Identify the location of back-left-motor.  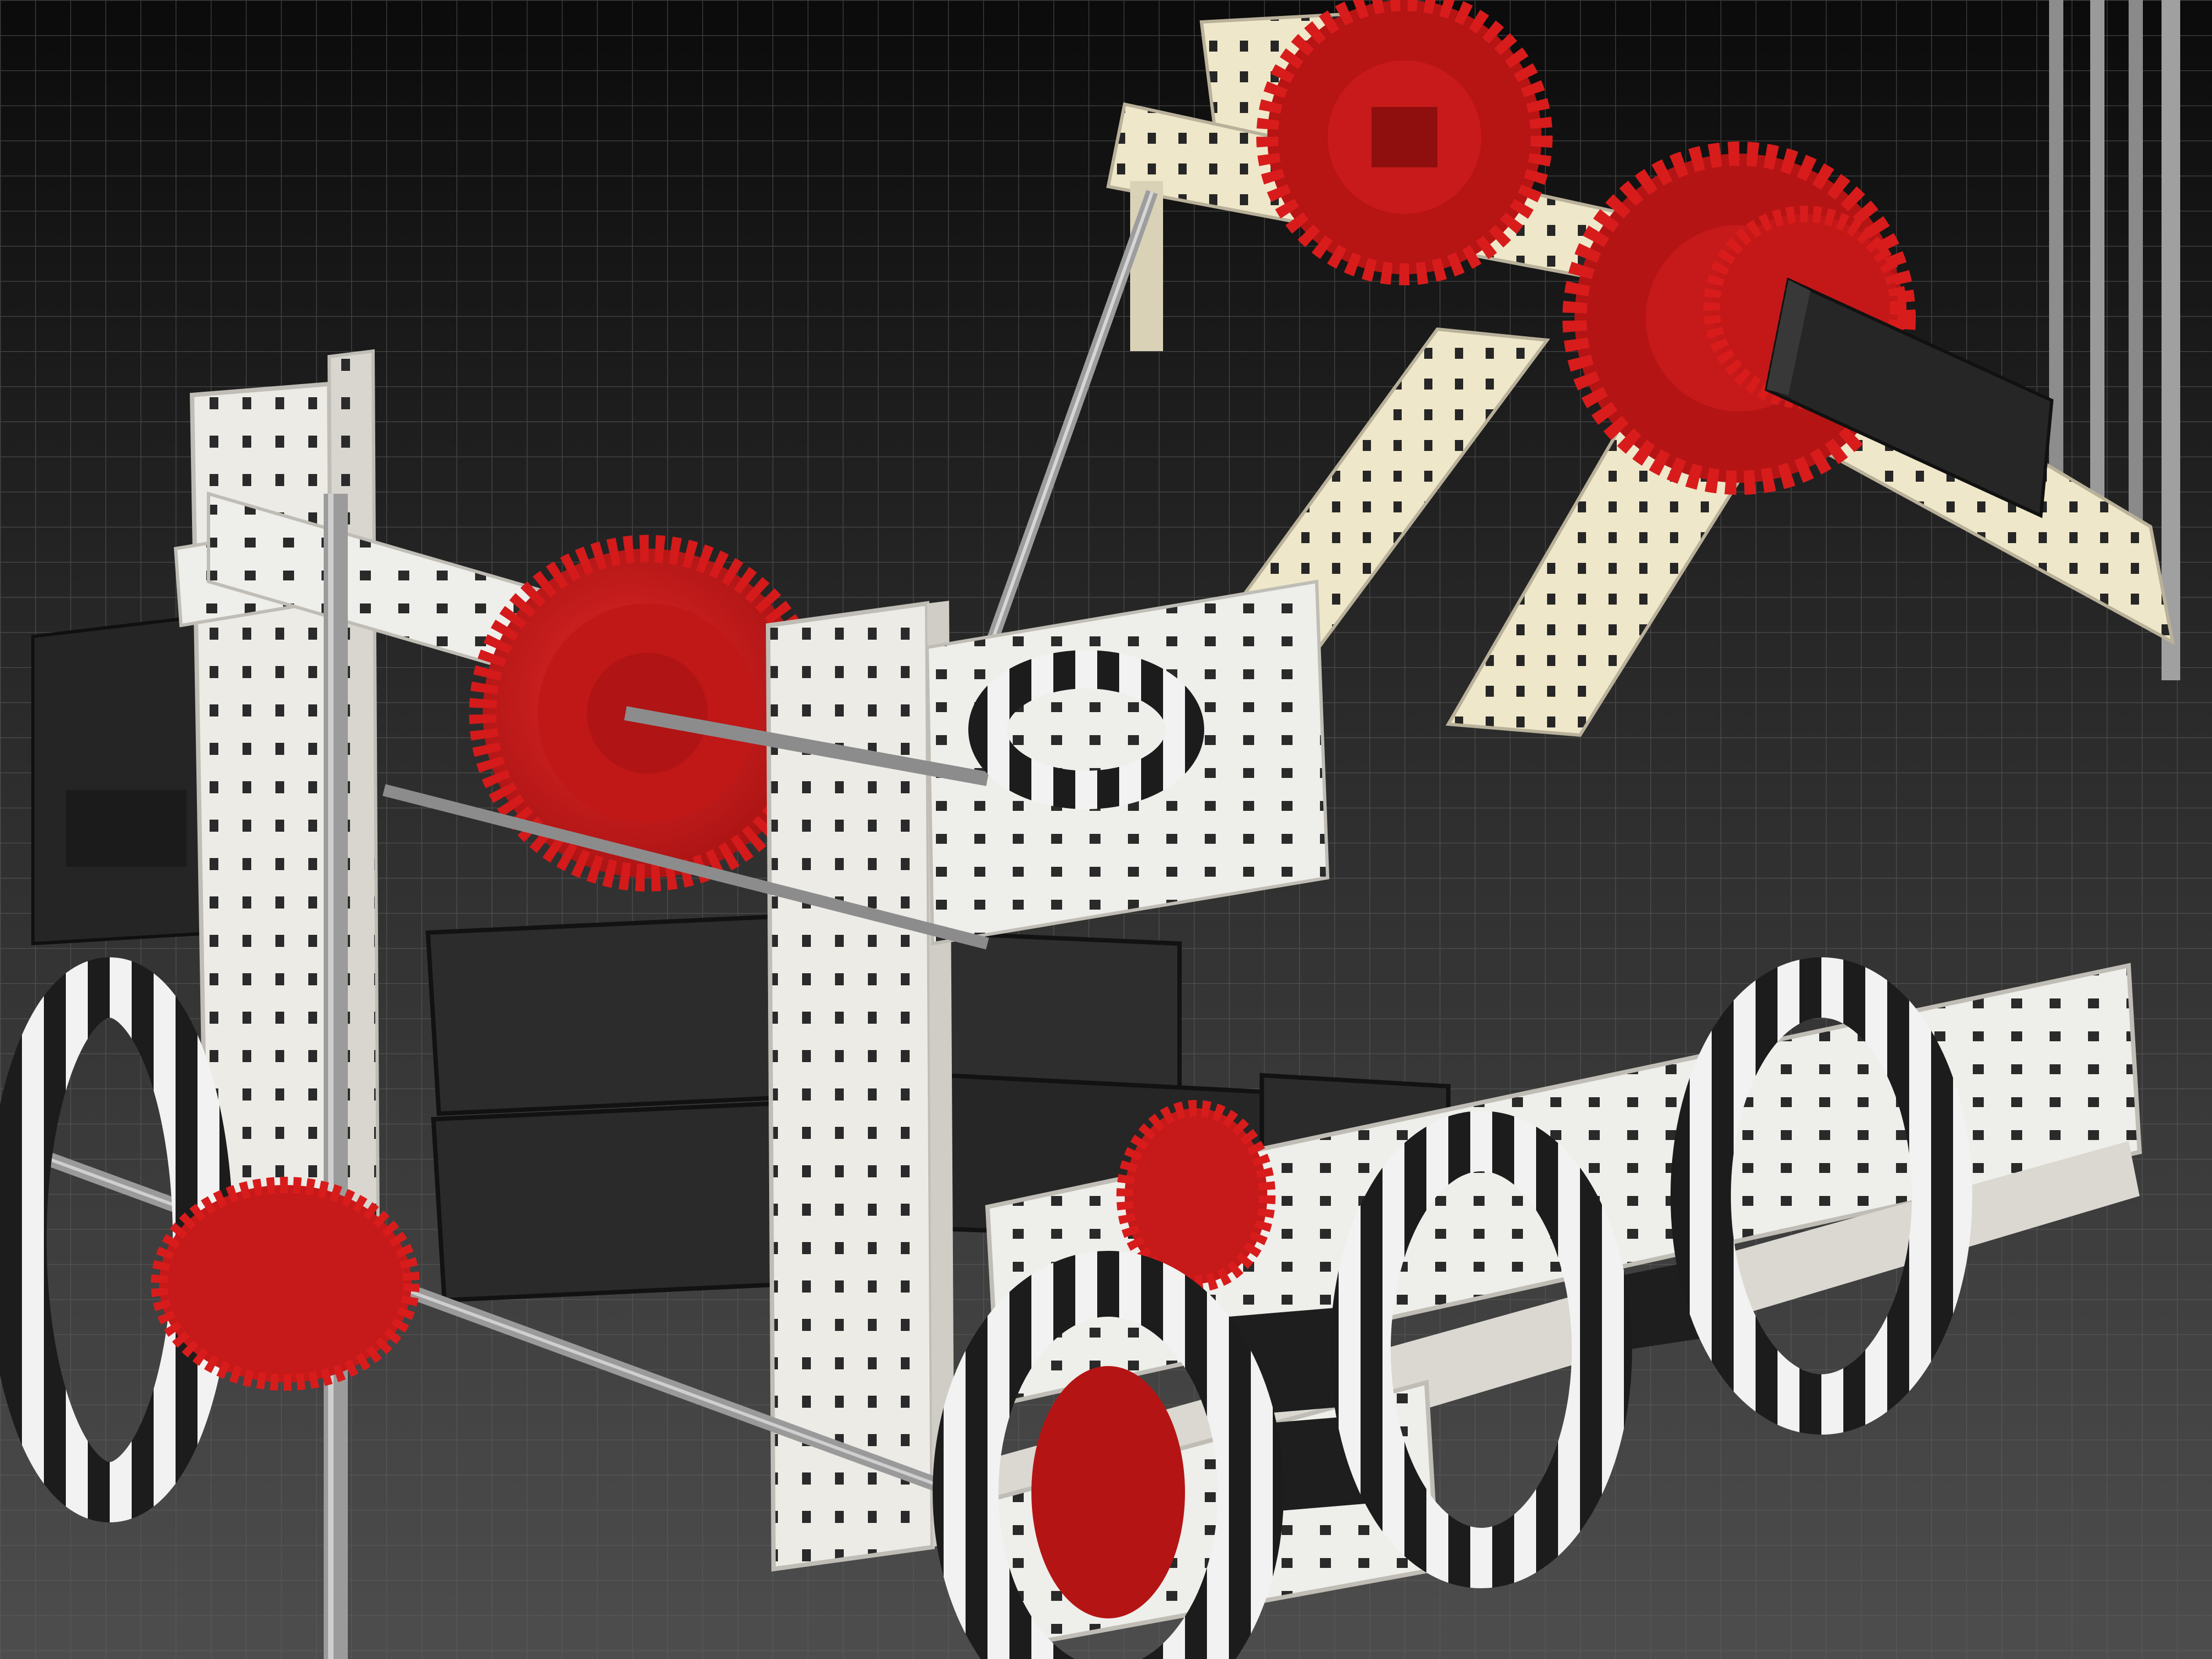
(126, 779).